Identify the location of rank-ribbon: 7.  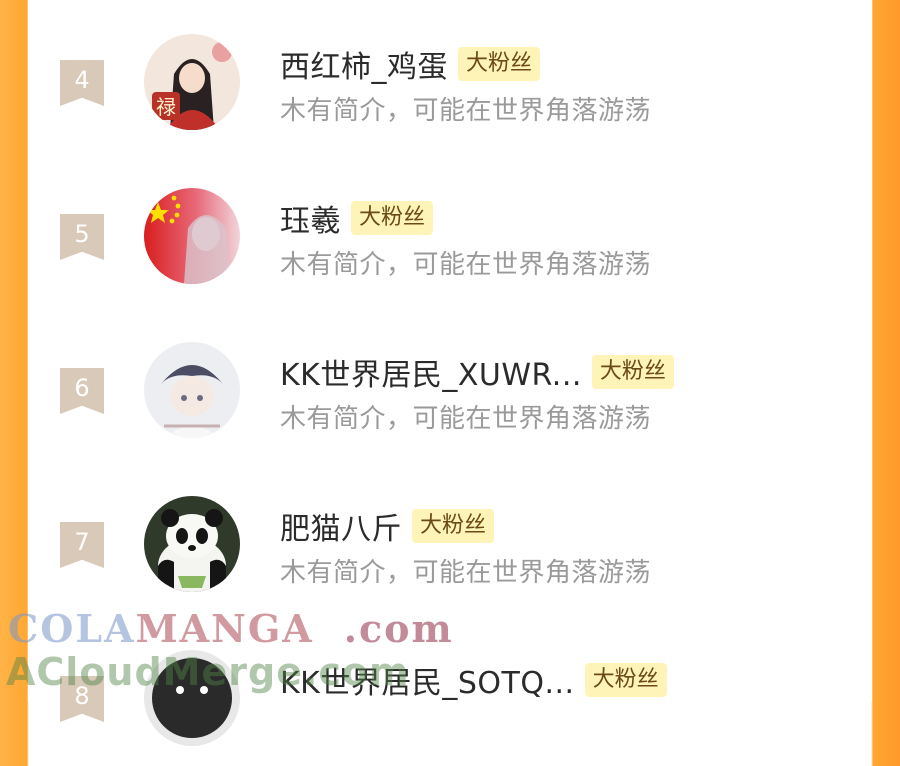
(82, 545).